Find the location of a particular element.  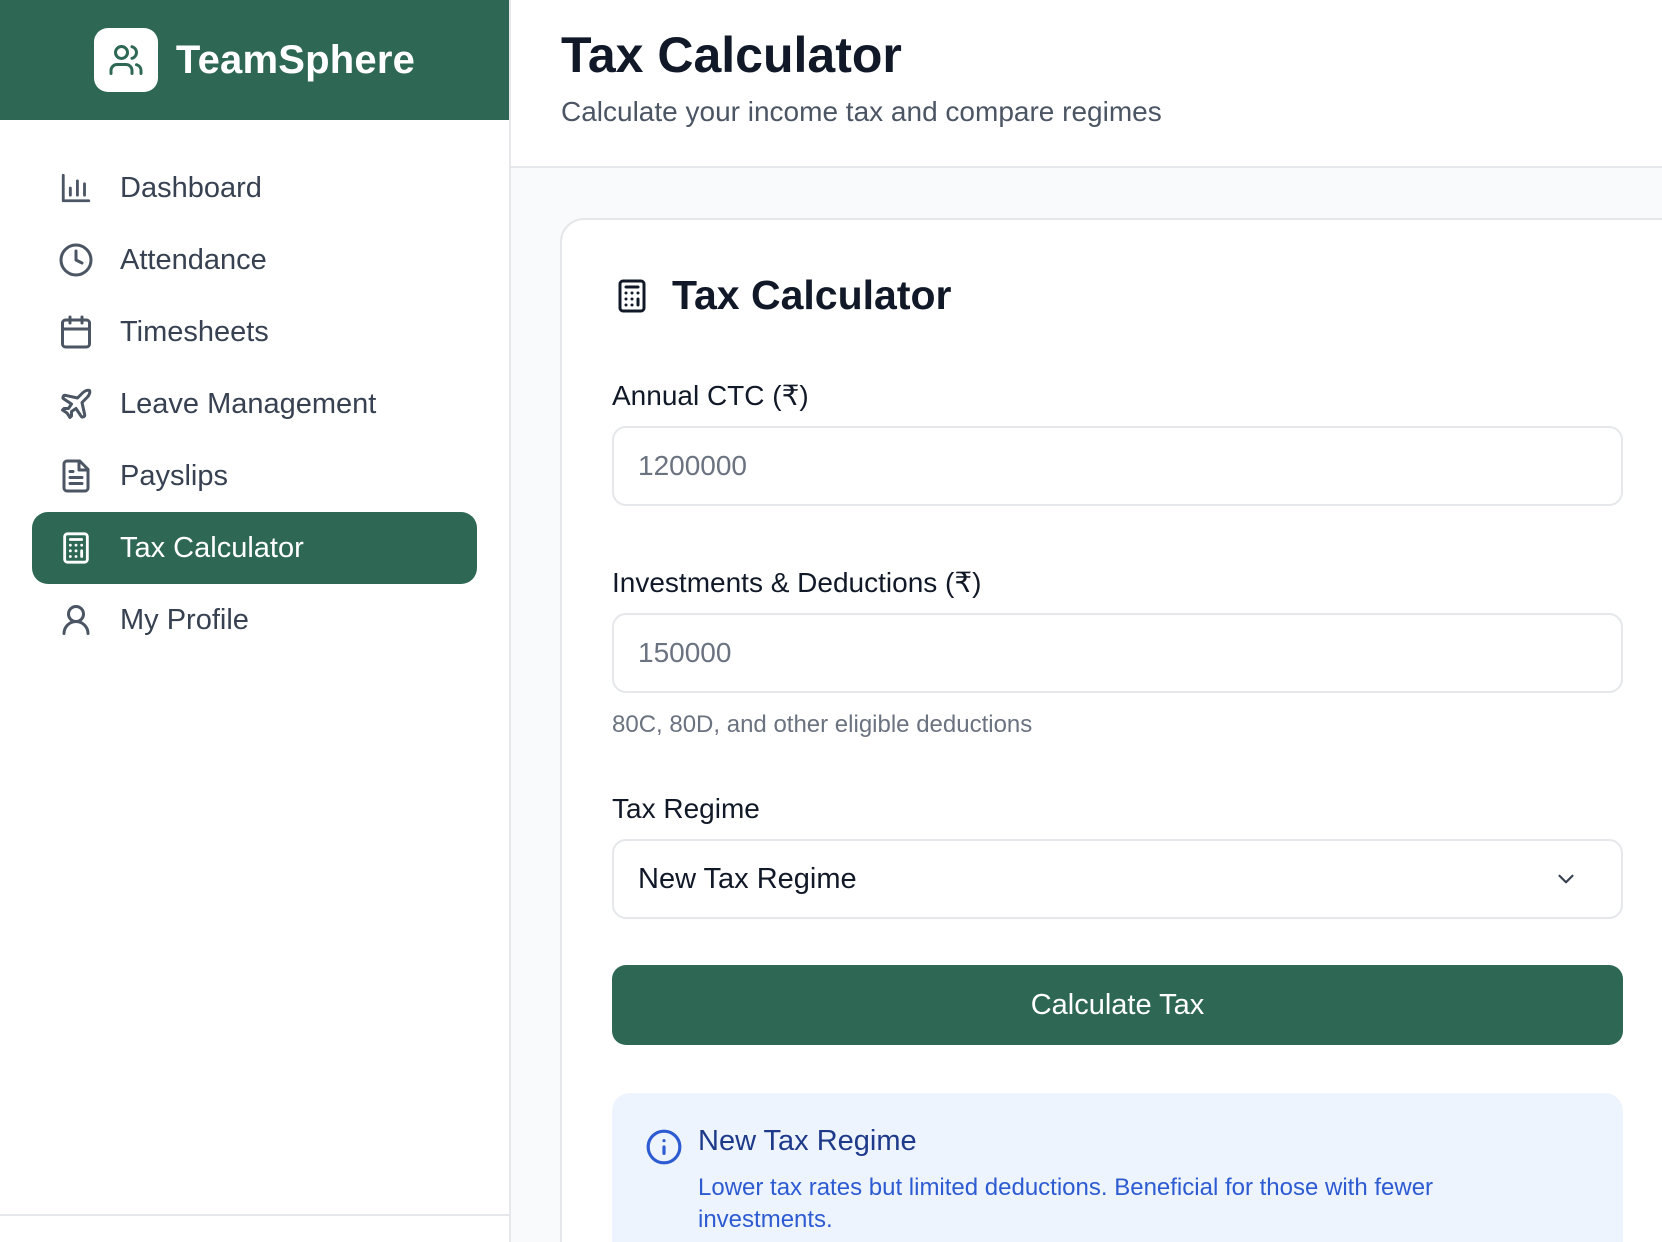

sidebar-item-my-profile: My Profile is located at coordinates (254, 620).